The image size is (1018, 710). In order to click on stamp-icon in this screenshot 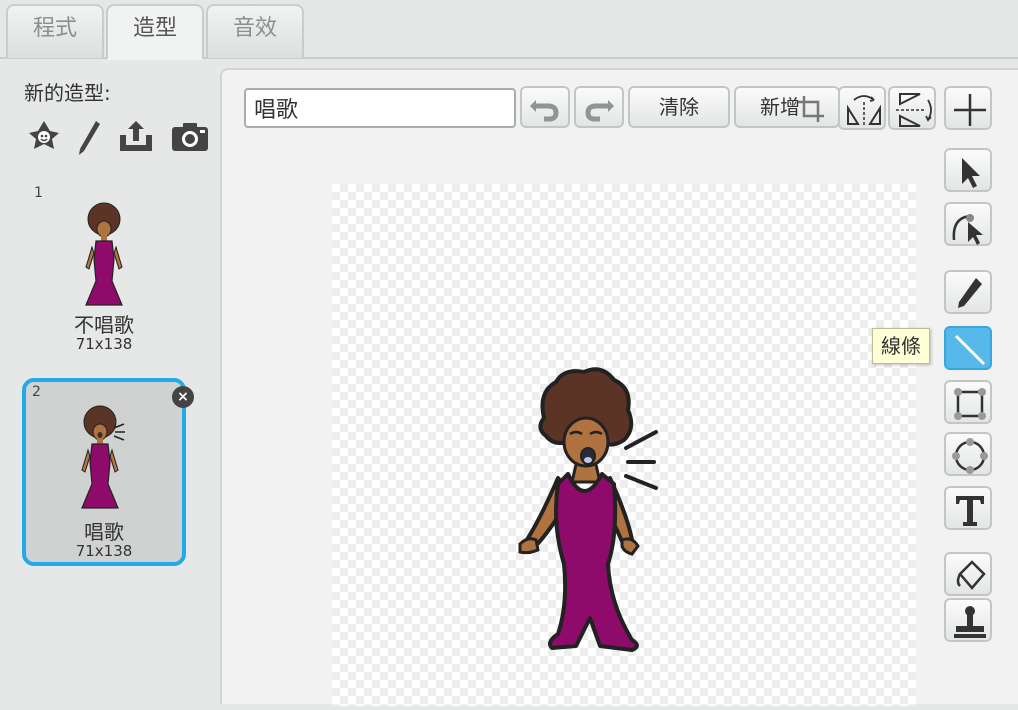, I will do `click(968, 620)`.